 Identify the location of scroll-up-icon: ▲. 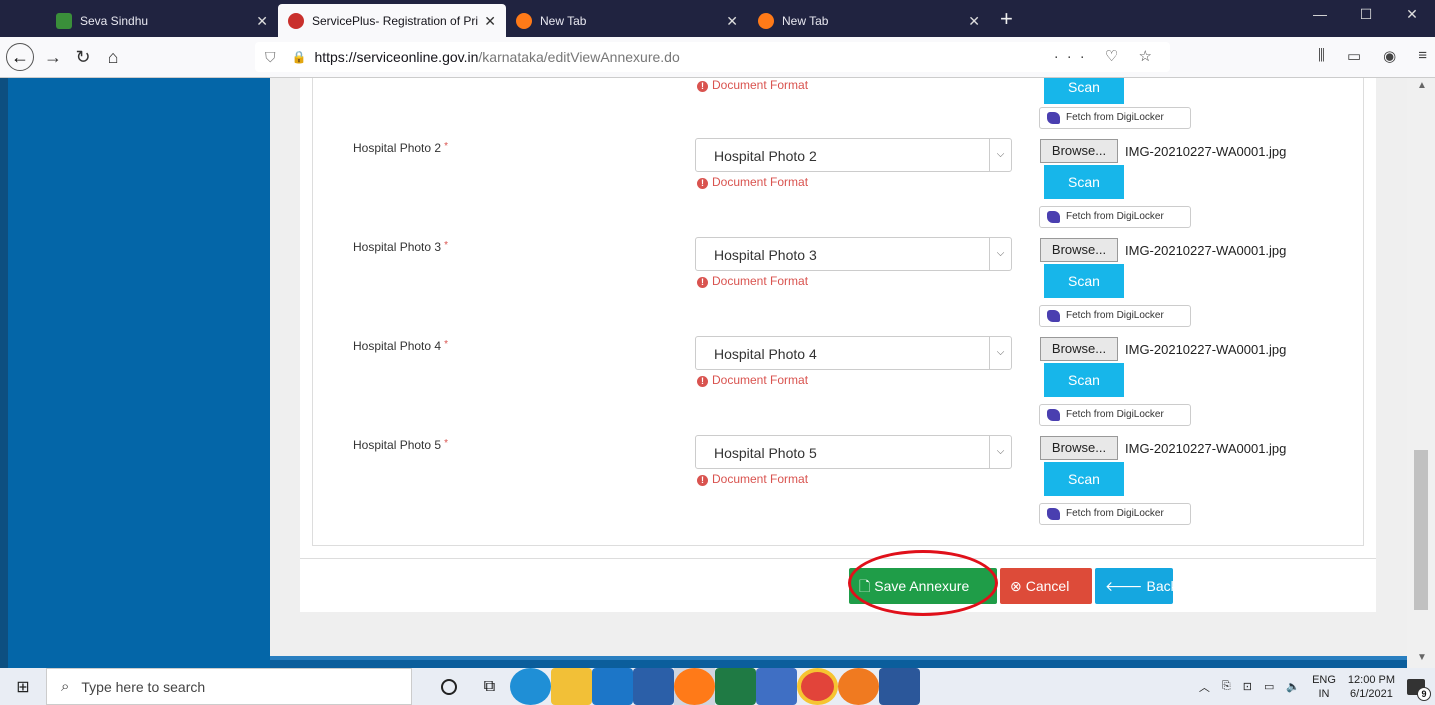
(1422, 85).